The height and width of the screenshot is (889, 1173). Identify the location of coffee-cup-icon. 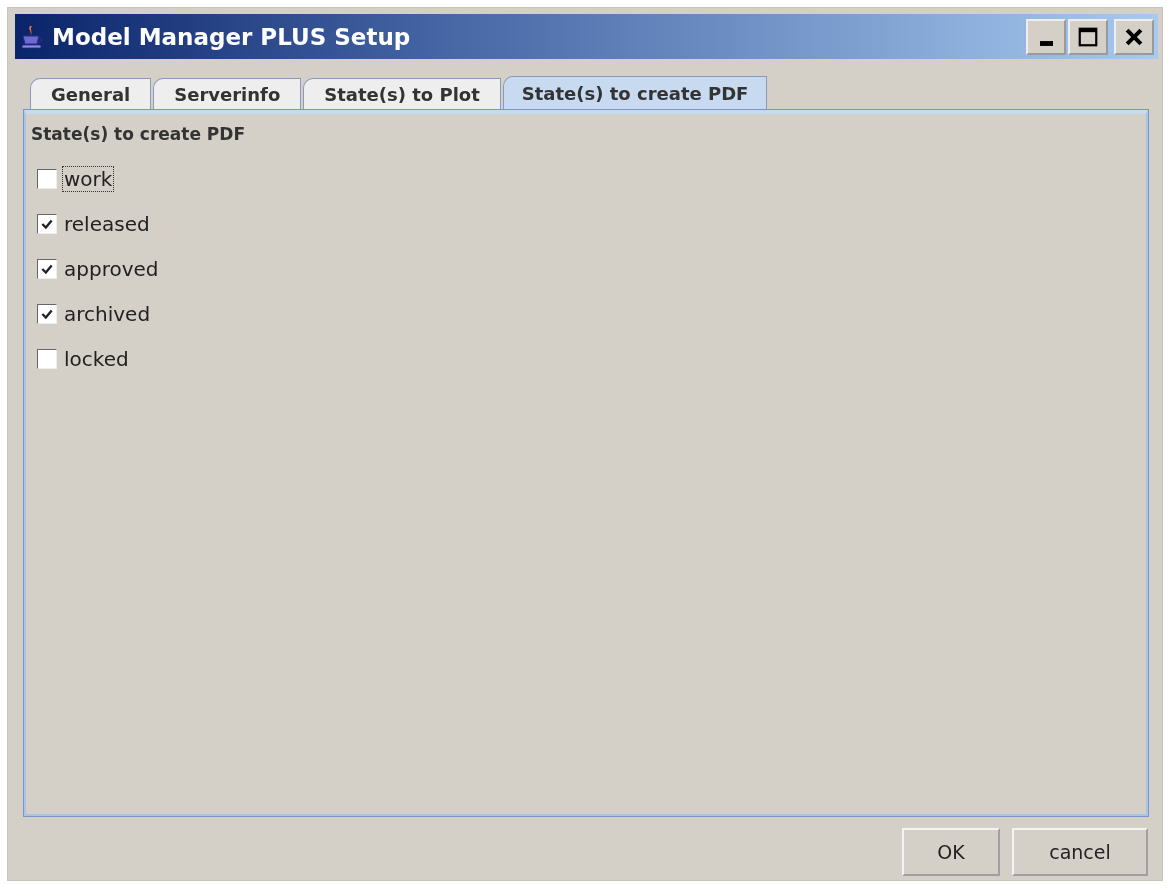
(32, 36).